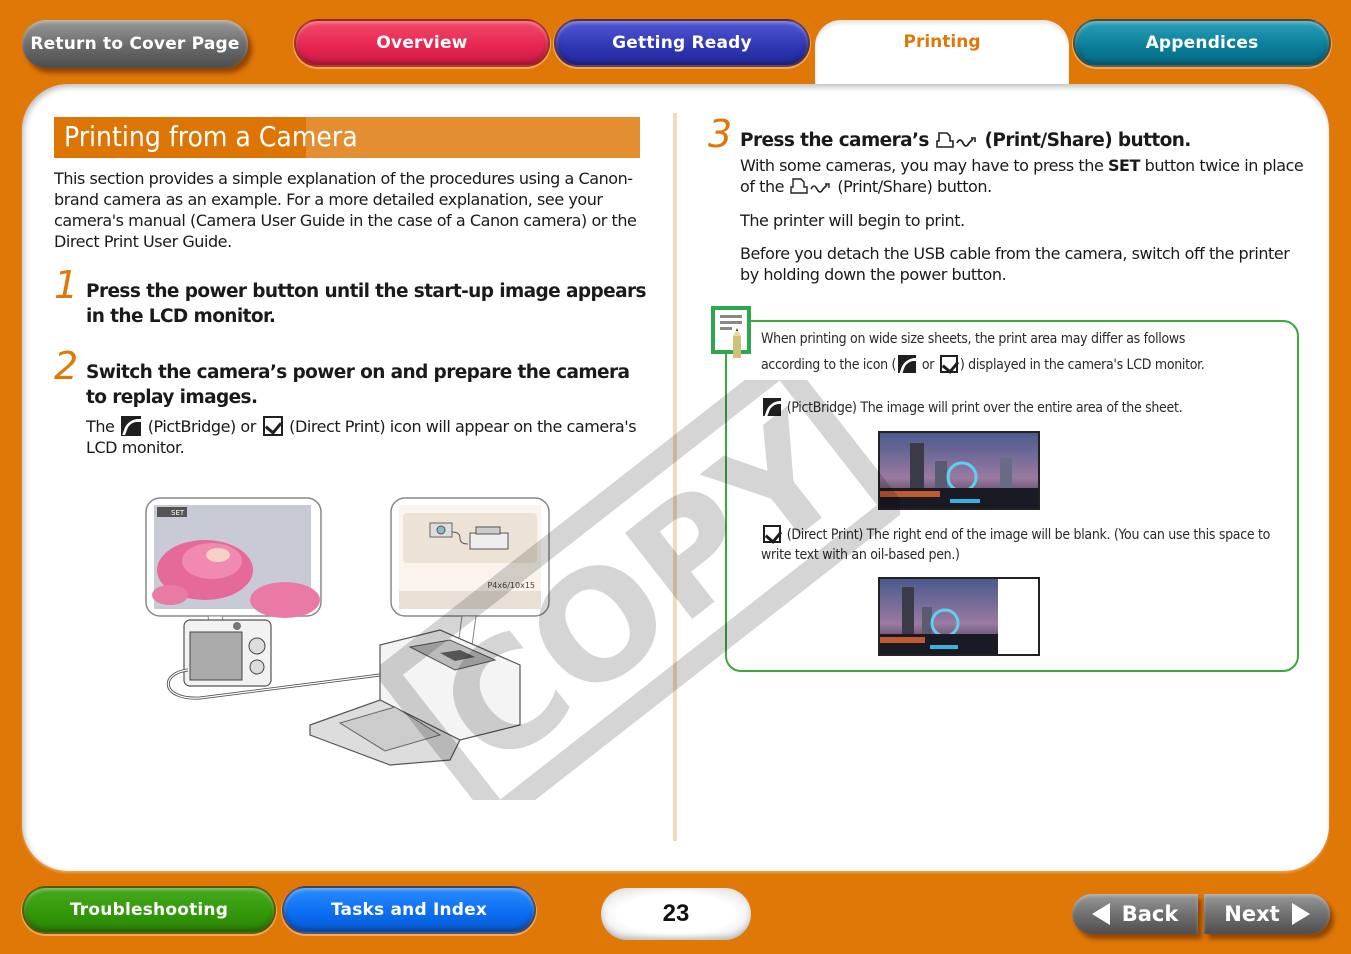 The image size is (1351, 954). What do you see at coordinates (511, 585) in the screenshot?
I see `printer-paper-size-label: P4x6/10x15` at bounding box center [511, 585].